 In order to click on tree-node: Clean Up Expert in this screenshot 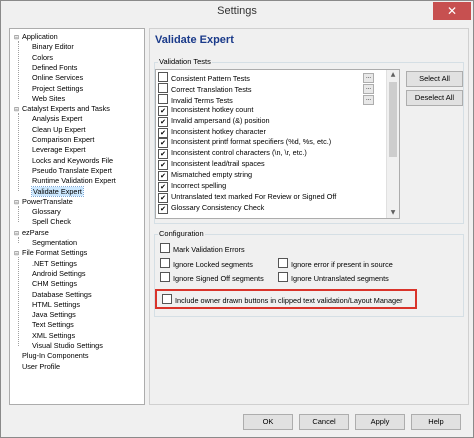, I will do `click(59, 130)`.